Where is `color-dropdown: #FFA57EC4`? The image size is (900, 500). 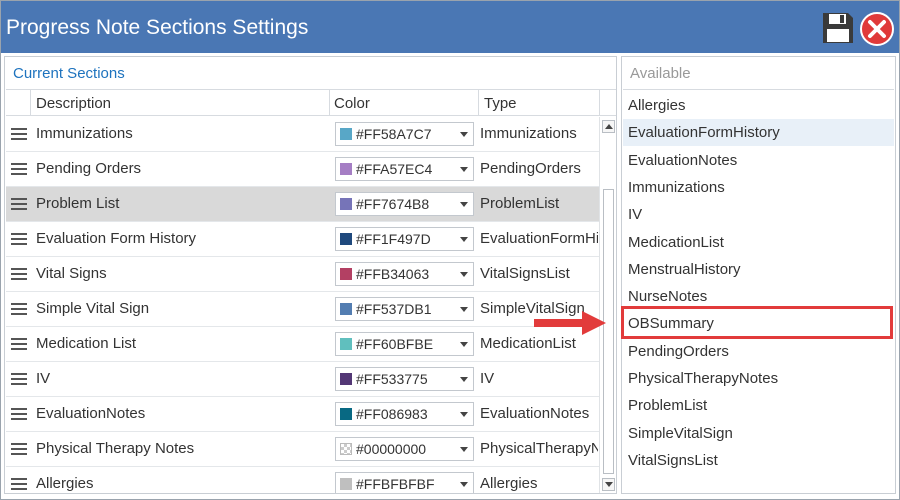
color-dropdown: #FFA57EC4 is located at coordinates (404, 169).